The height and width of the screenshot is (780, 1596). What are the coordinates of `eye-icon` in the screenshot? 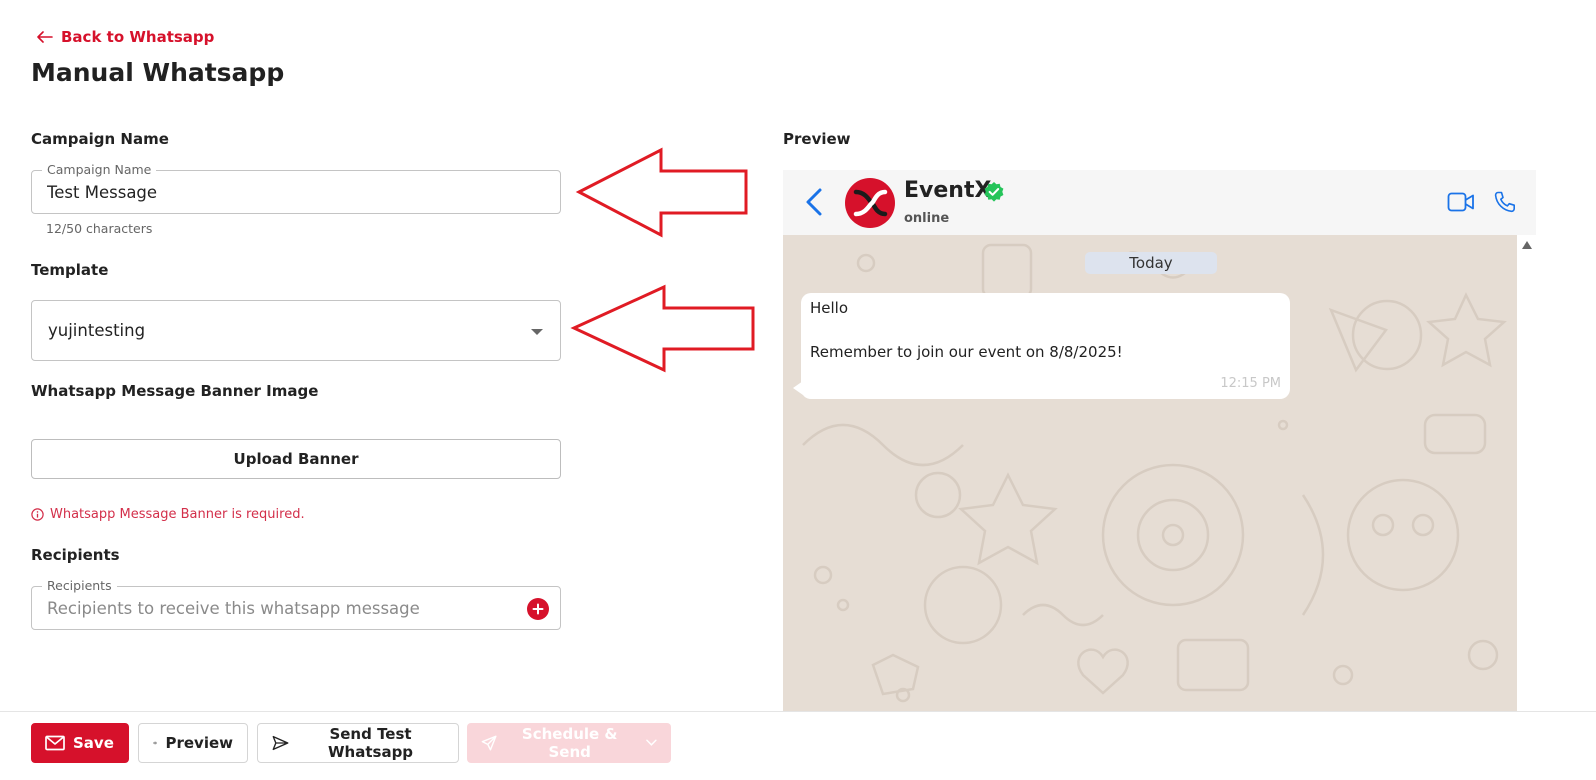 It's located at (155, 743).